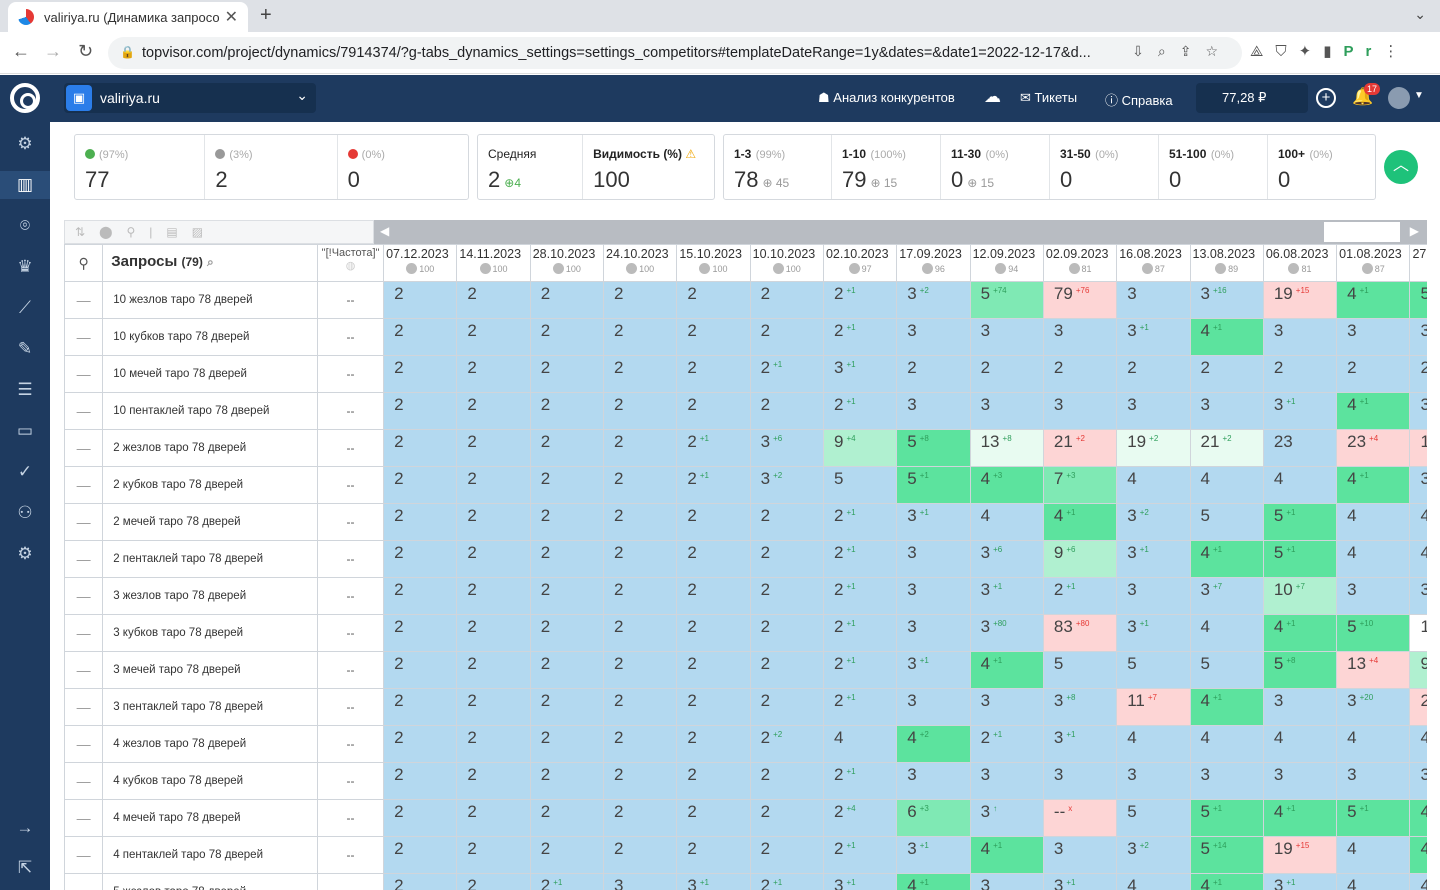 This screenshot has width=1440, height=890. What do you see at coordinates (1006, 633) in the screenshot?
I see `position-cell: 3 +80` at bounding box center [1006, 633].